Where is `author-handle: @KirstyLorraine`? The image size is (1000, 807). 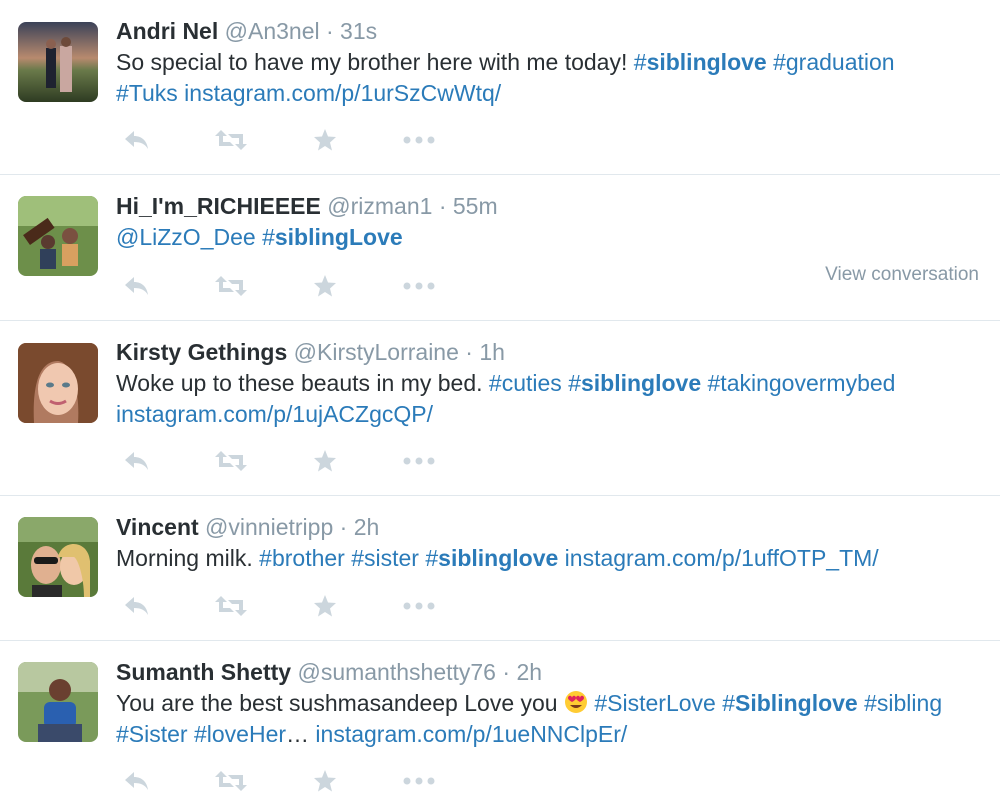
author-handle: @KirstyLorraine is located at coordinates (376, 352).